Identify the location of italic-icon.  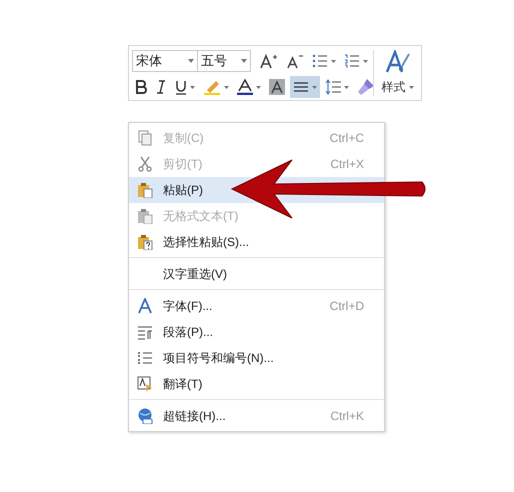
(161, 87).